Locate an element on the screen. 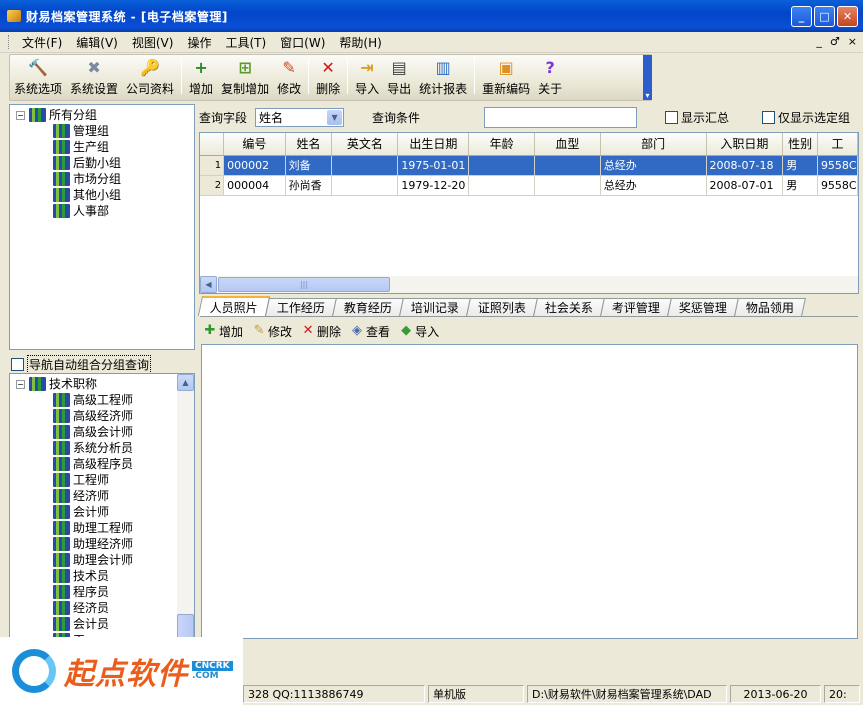 Image resolution: width=863 pixels, height=705 pixels. table-cell: 1975-01-01 is located at coordinates (433, 165).